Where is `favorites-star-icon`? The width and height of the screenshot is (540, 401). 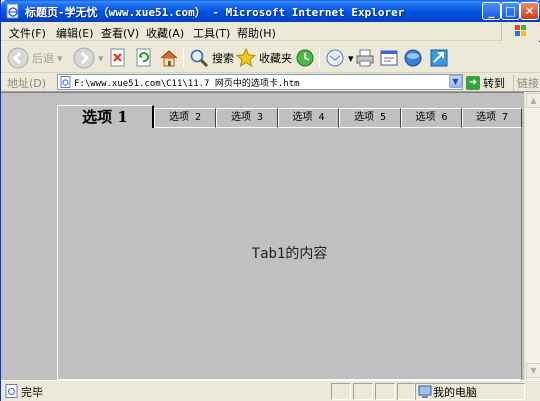
favorites-star-icon is located at coordinates (246, 58).